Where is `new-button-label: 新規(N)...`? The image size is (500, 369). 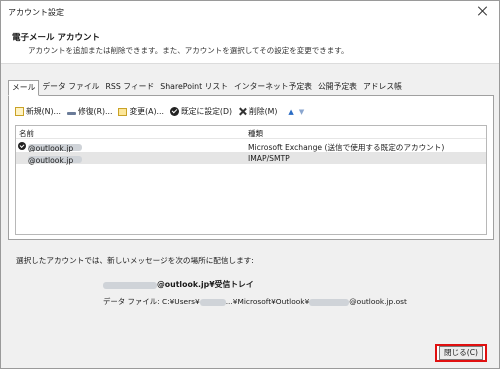 new-button-label: 新規(N)... is located at coordinates (43, 111).